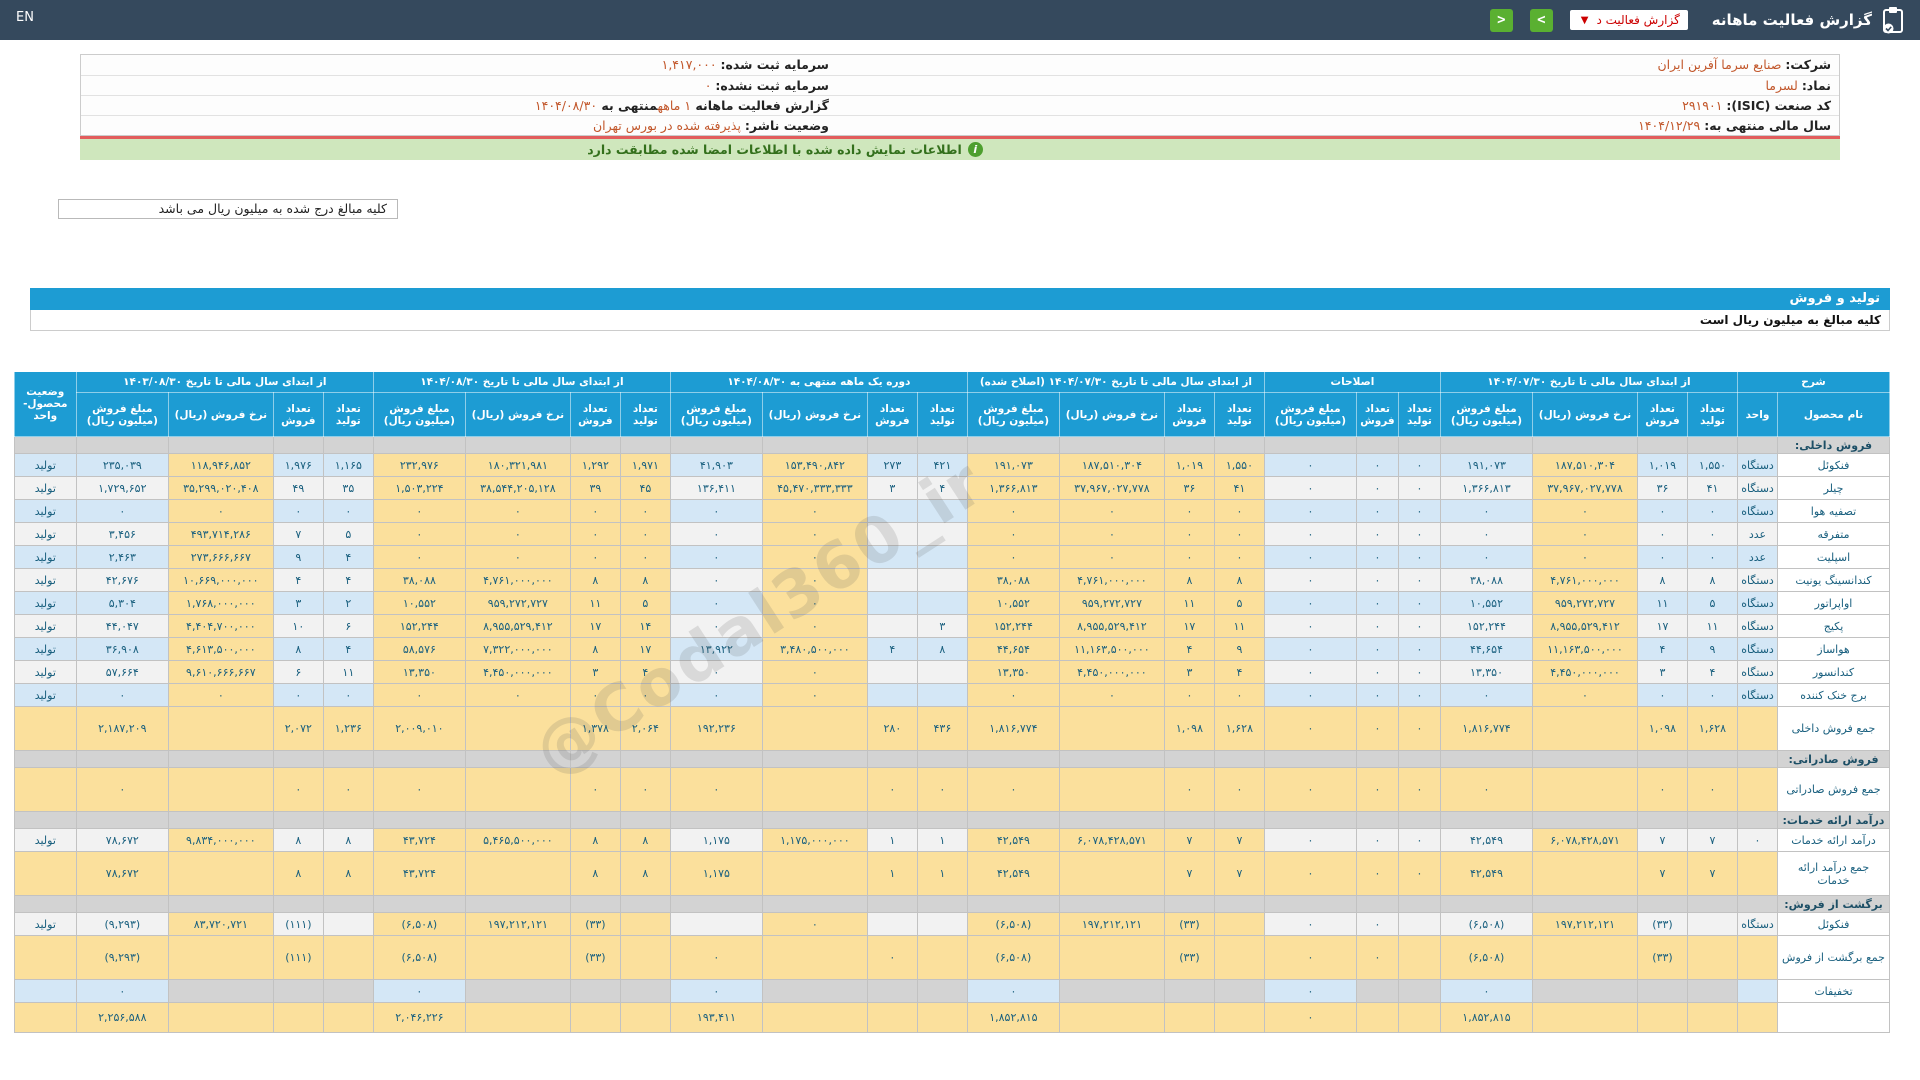 The height and width of the screenshot is (1080, 1920). Describe the element at coordinates (1111, 465) in the screenshot. I see `value-cell: ۱۸۷,۵۱۰,۳۰۴` at that location.